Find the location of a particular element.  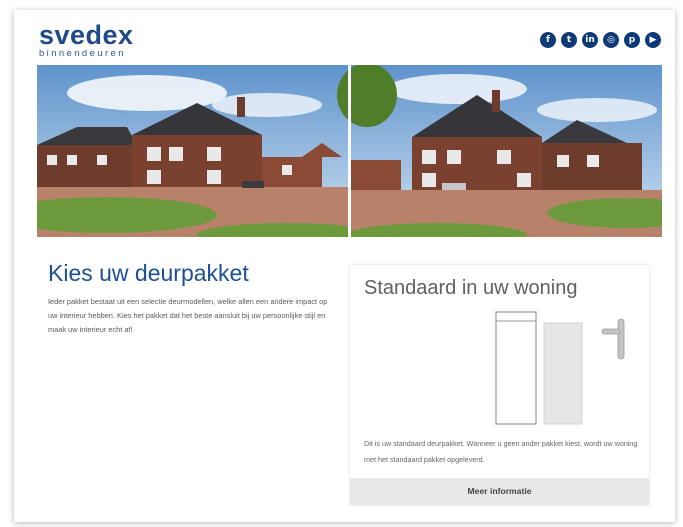

site-header: svedex binnendeuren f t in ◎ p ▶ is located at coordinates (344, 36).